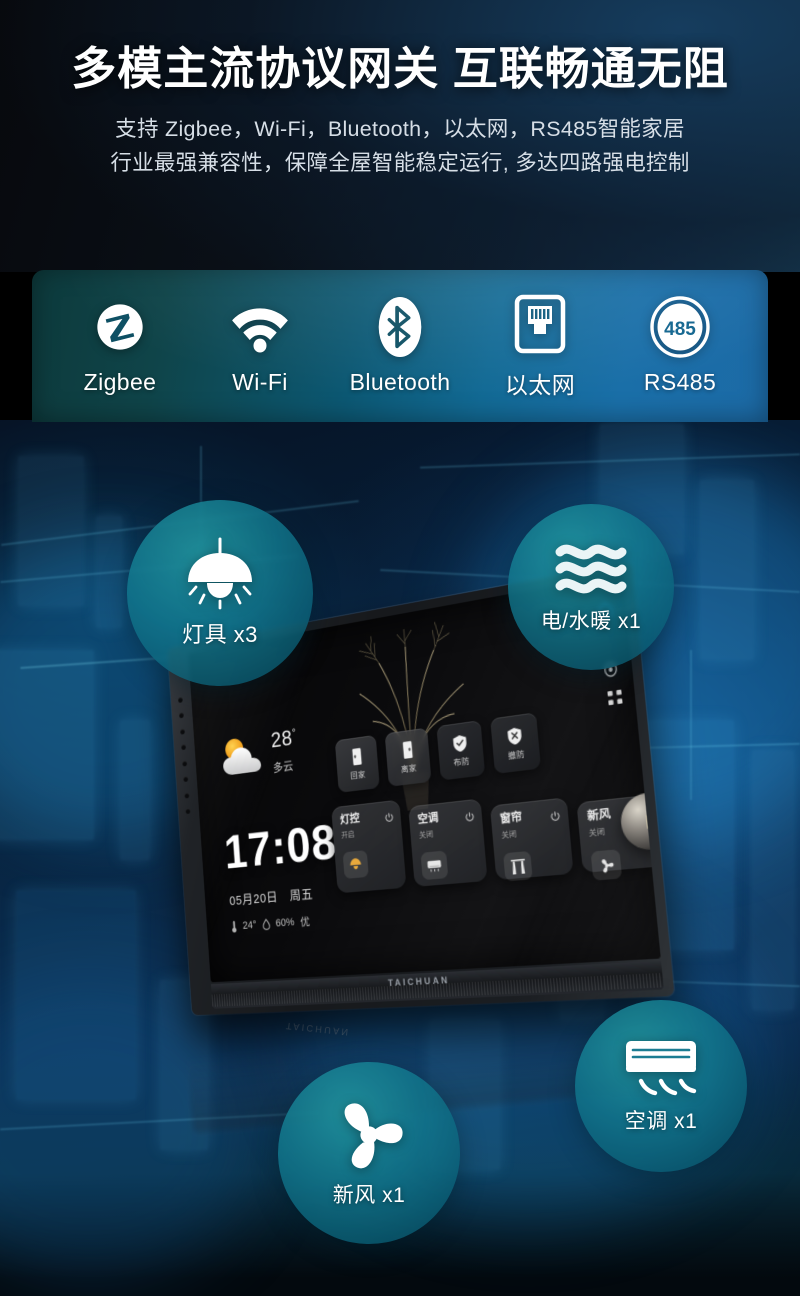 This screenshot has width=800, height=1296. What do you see at coordinates (280, 846) in the screenshot?
I see `clock-time: 17:08` at bounding box center [280, 846].